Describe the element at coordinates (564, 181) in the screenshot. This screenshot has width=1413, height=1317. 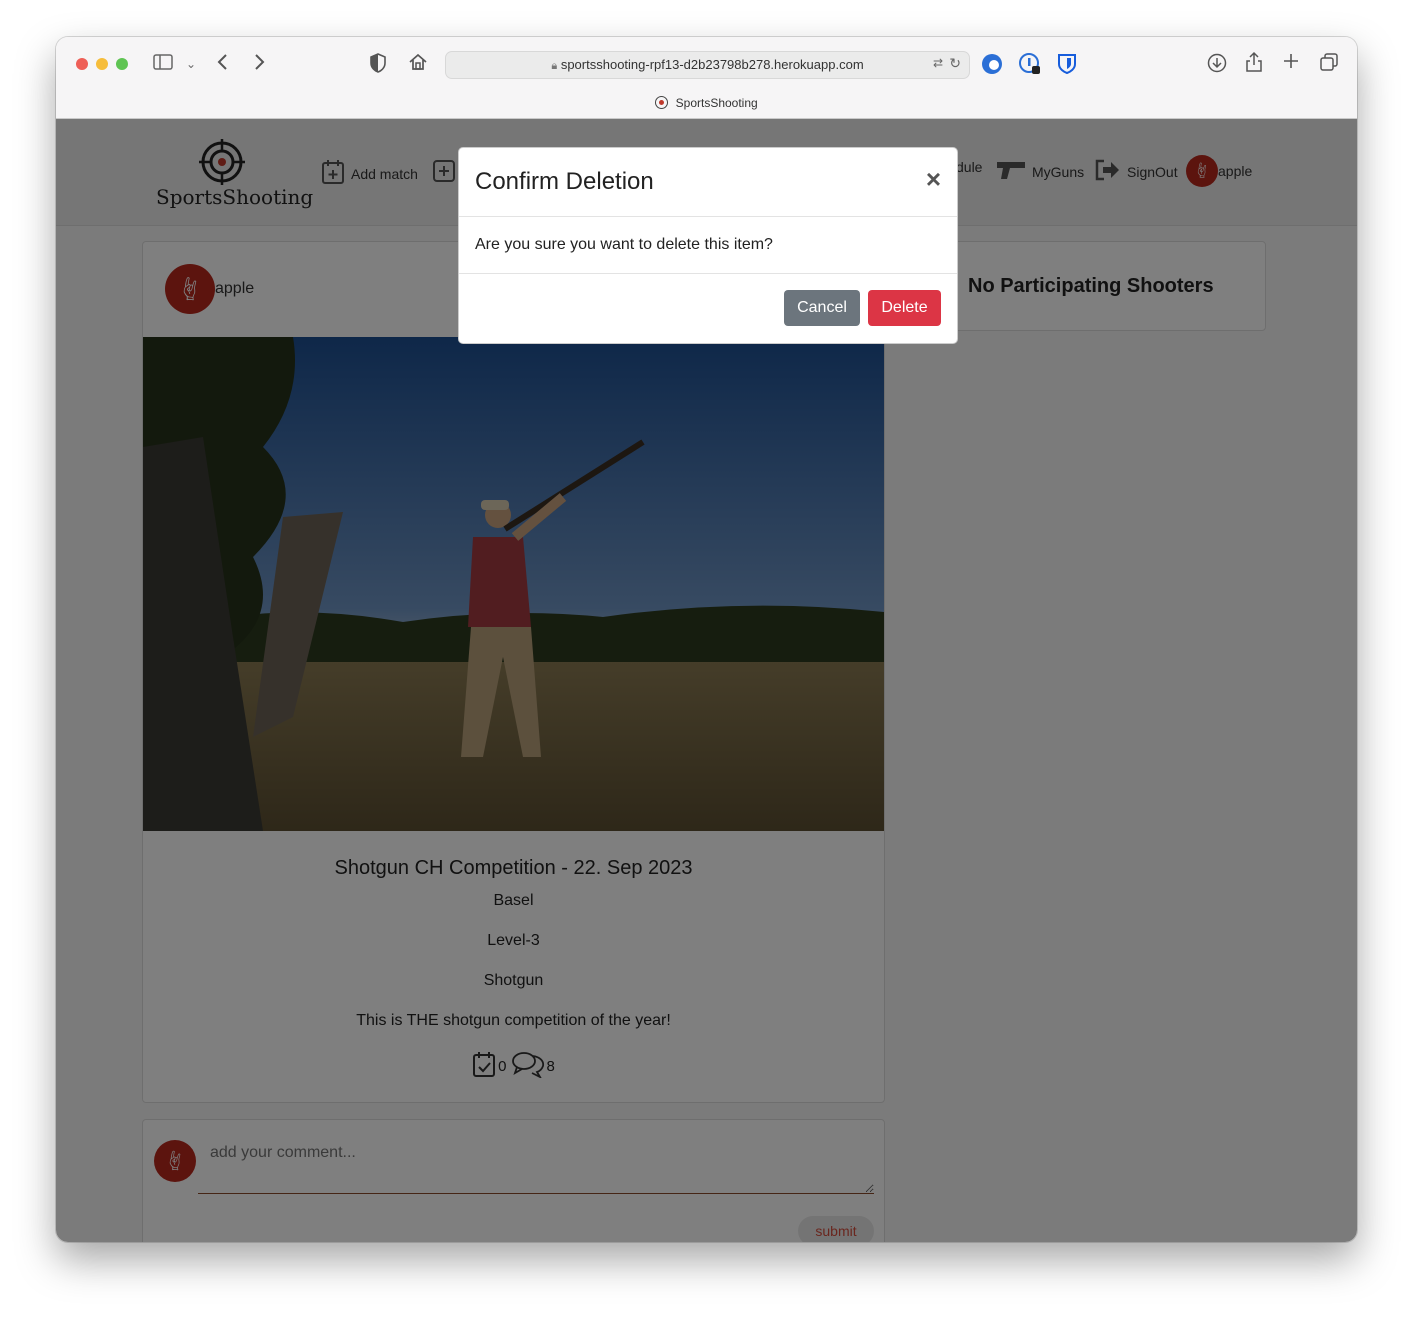
I see `modal-title: Confirm Deletion` at that location.